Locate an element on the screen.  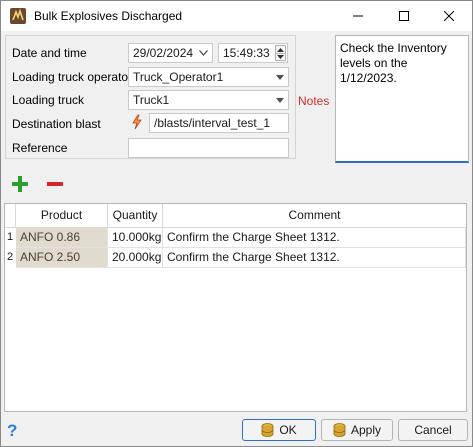
destination-value: /blasts/interval_test_1 is located at coordinates (212, 123).